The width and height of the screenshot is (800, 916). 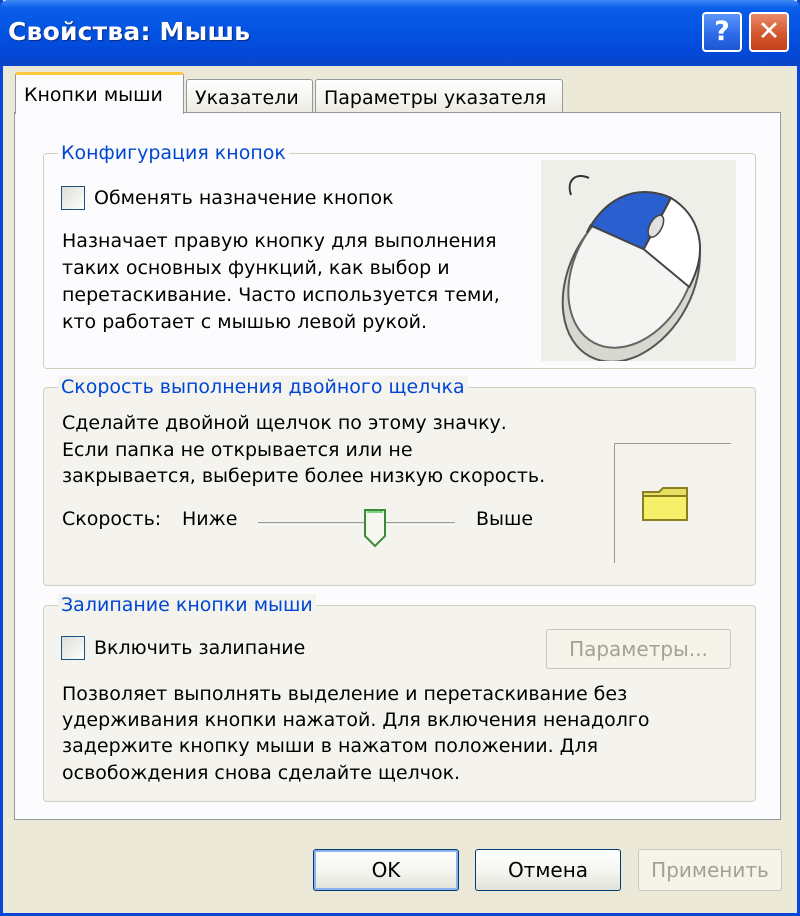 I want to click on tab-mouse-buttons: Кнопки мыши, so click(x=99, y=93).